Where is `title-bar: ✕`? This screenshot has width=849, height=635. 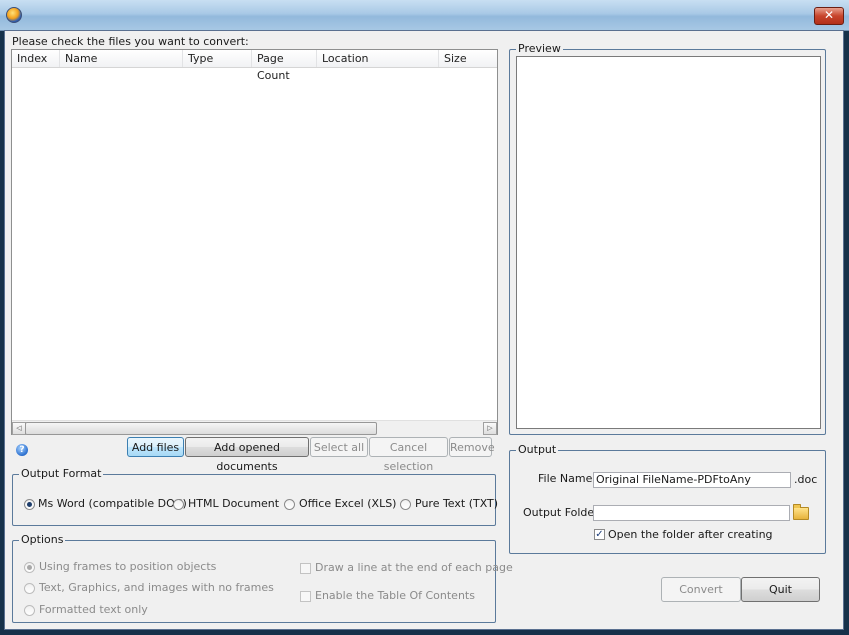 title-bar: ✕ is located at coordinates (424, 15).